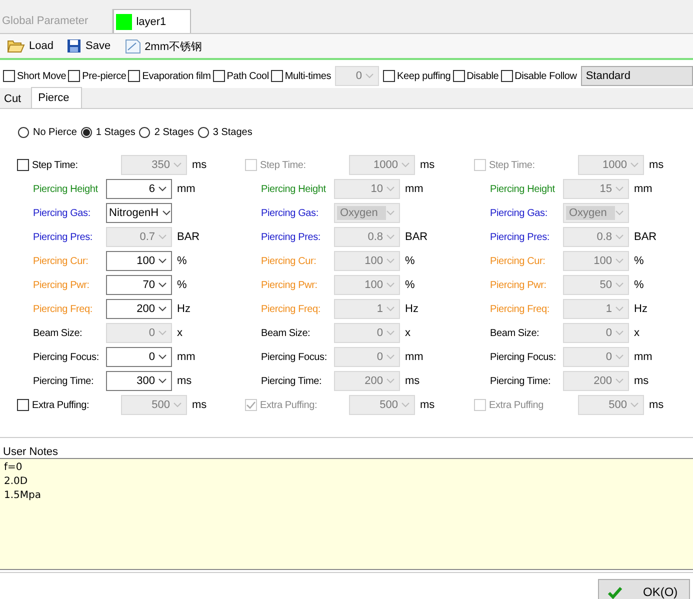 The image size is (693, 599). I want to click on radio-label: 1 Stages, so click(116, 132).